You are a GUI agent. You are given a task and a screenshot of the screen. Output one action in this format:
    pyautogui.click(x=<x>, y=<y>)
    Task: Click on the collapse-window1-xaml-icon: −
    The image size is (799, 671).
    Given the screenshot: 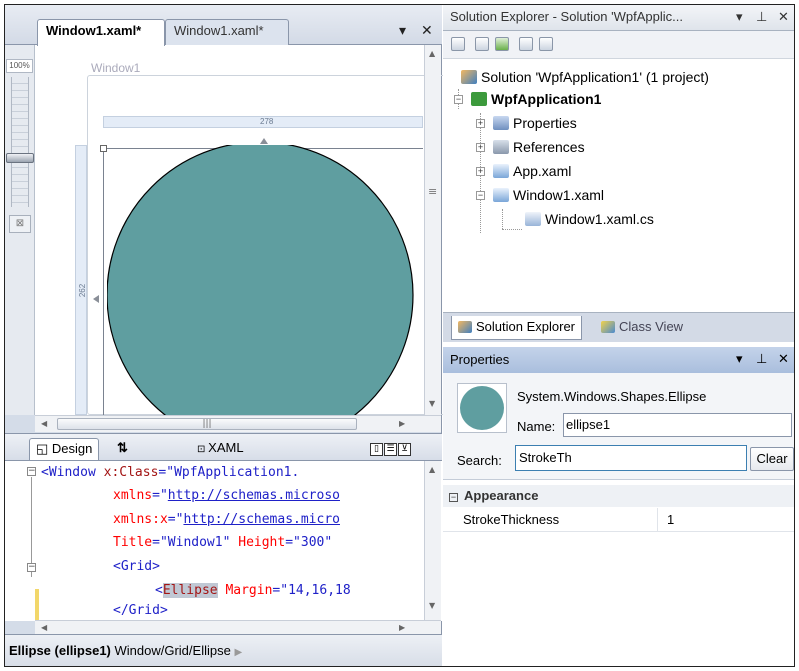 What is the action you would take?
    pyautogui.click(x=480, y=195)
    